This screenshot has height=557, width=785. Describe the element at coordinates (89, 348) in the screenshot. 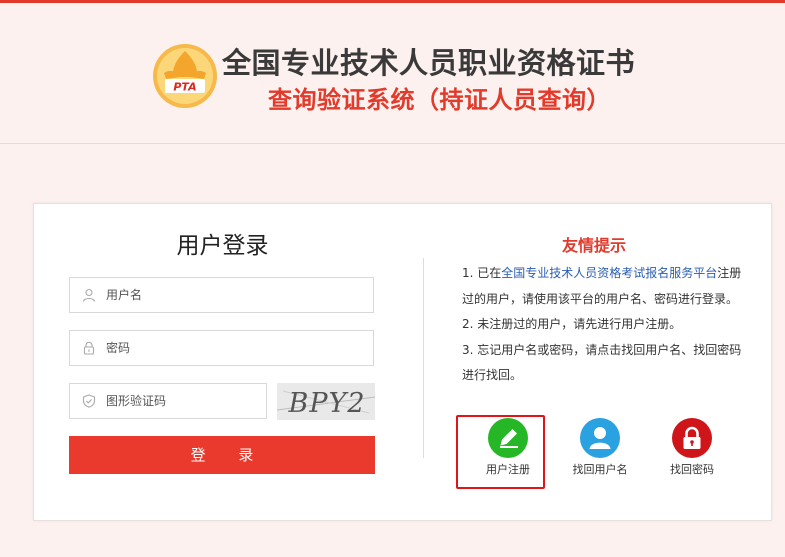

I see `lock-icon` at that location.